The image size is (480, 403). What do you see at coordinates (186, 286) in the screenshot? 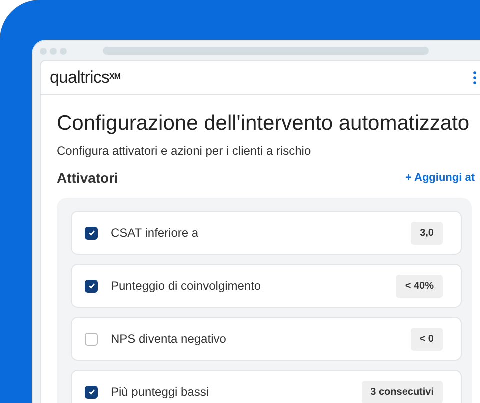
I see `trigger-label: Punteggio di coinvolgimento` at bounding box center [186, 286].